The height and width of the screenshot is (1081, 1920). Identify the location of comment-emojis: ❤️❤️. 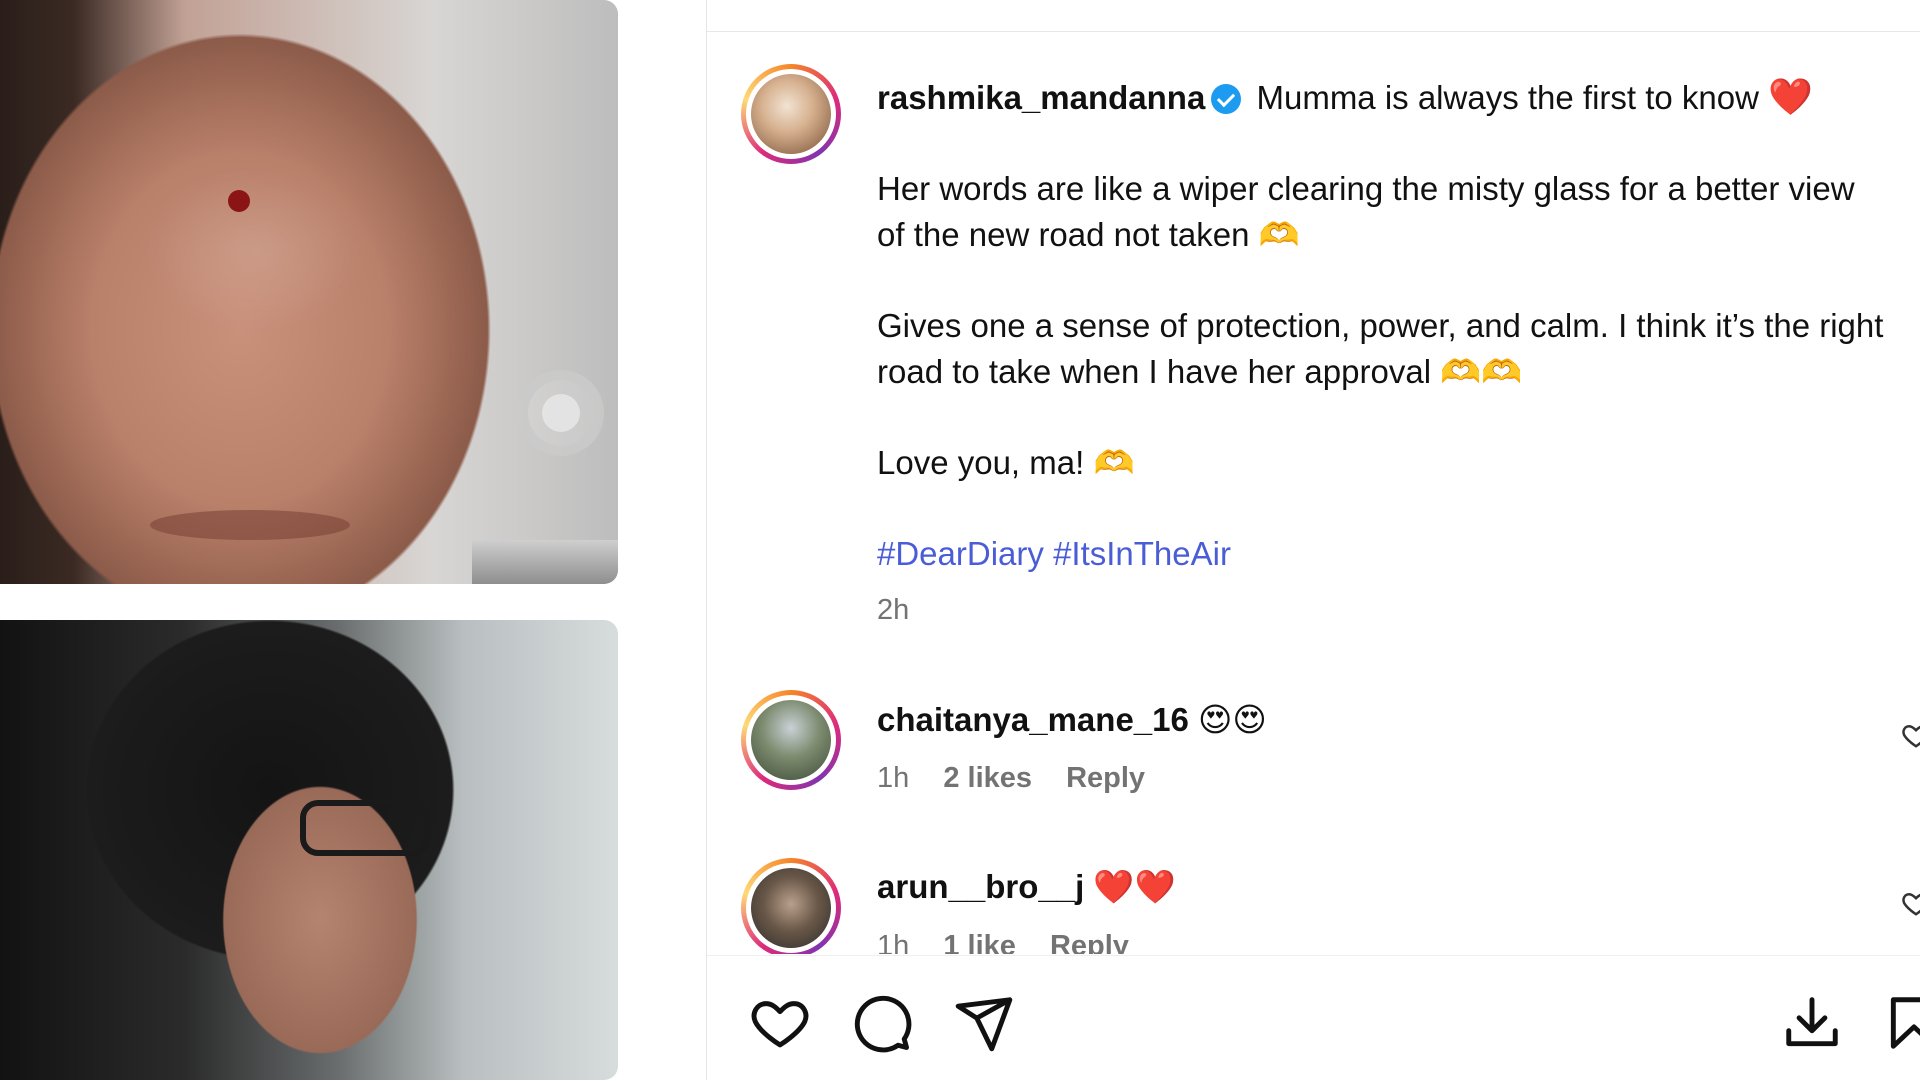
(1134, 886).